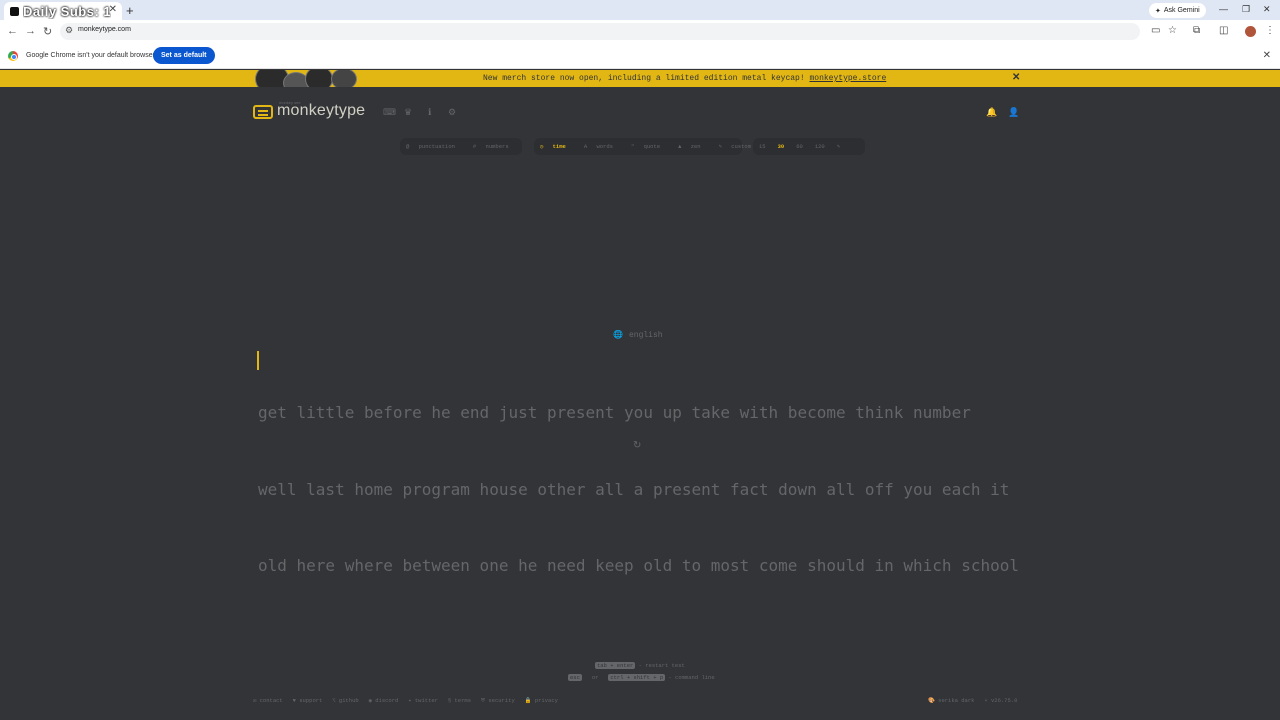 The height and width of the screenshot is (720, 1280). Describe the element at coordinates (601, 146) in the screenshot. I see `mode-words: A words` at that location.